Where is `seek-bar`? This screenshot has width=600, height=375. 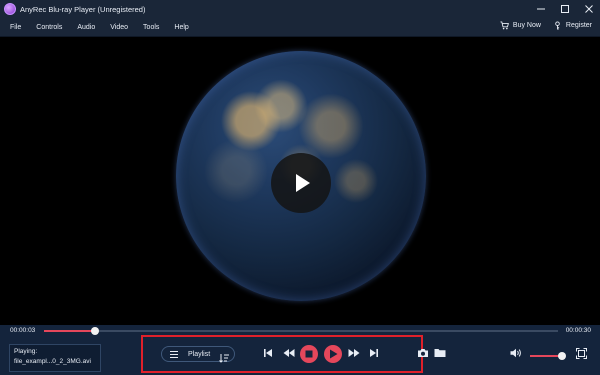
seek-bar is located at coordinates (301, 331).